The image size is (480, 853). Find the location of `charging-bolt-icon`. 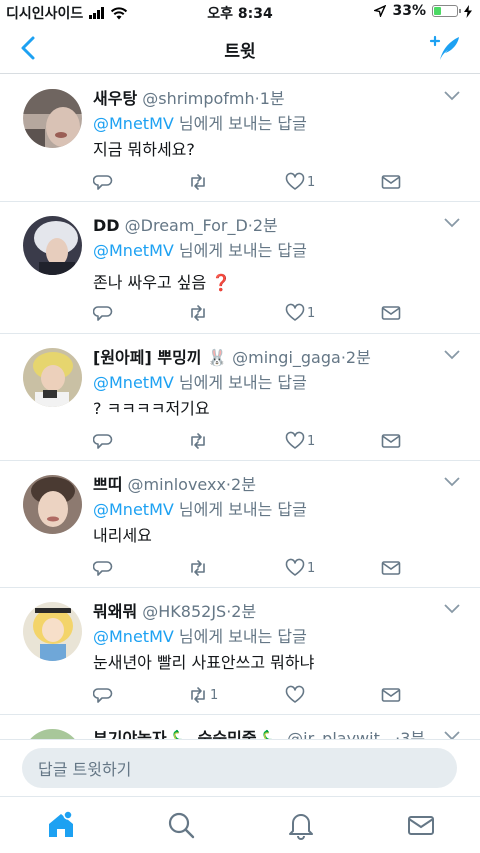

charging-bolt-icon is located at coordinates (468, 11).